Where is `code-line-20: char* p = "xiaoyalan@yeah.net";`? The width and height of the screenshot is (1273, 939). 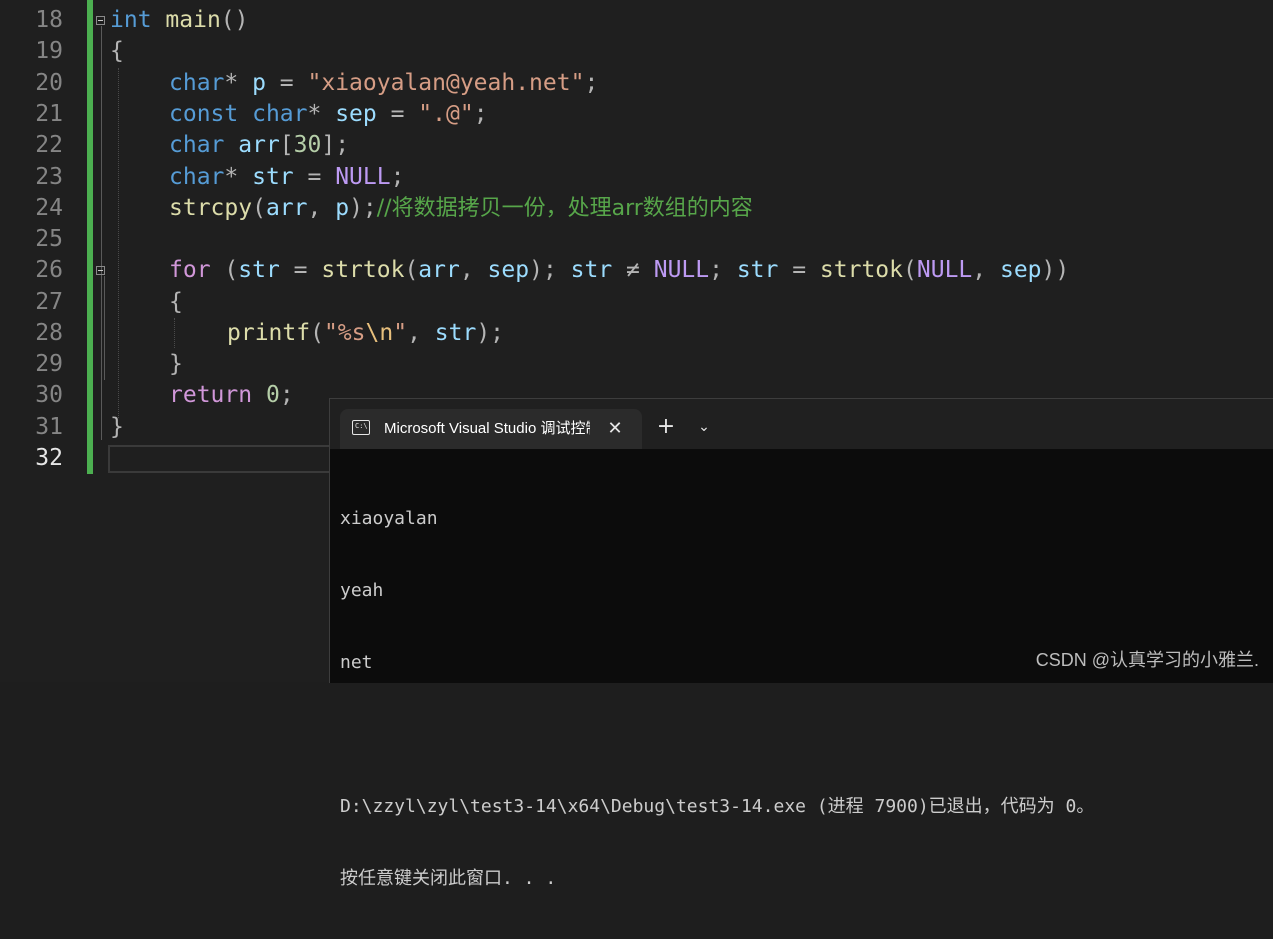
code-line-20: char* p = "xiaoyalan@yeah.net"; is located at coordinates (383, 83).